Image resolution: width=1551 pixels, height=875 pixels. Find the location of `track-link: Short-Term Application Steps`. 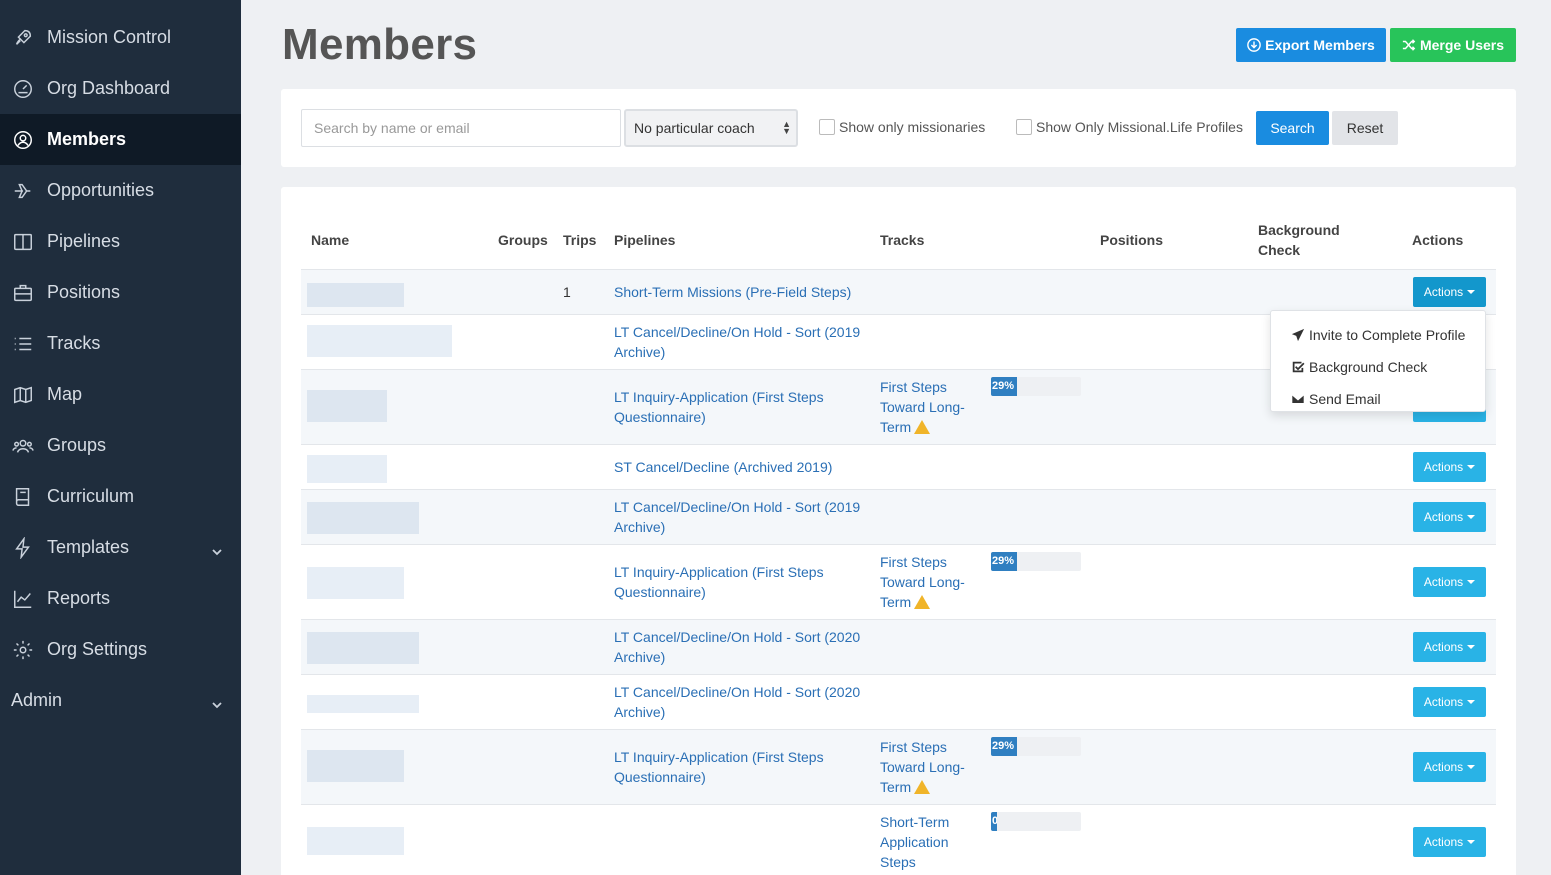

track-link: Short-Term Application Steps is located at coordinates (914, 842).